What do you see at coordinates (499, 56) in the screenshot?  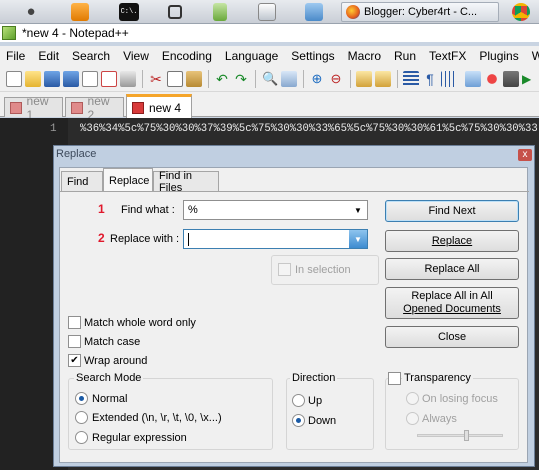 I see `menu-plugins: Plugins` at bounding box center [499, 56].